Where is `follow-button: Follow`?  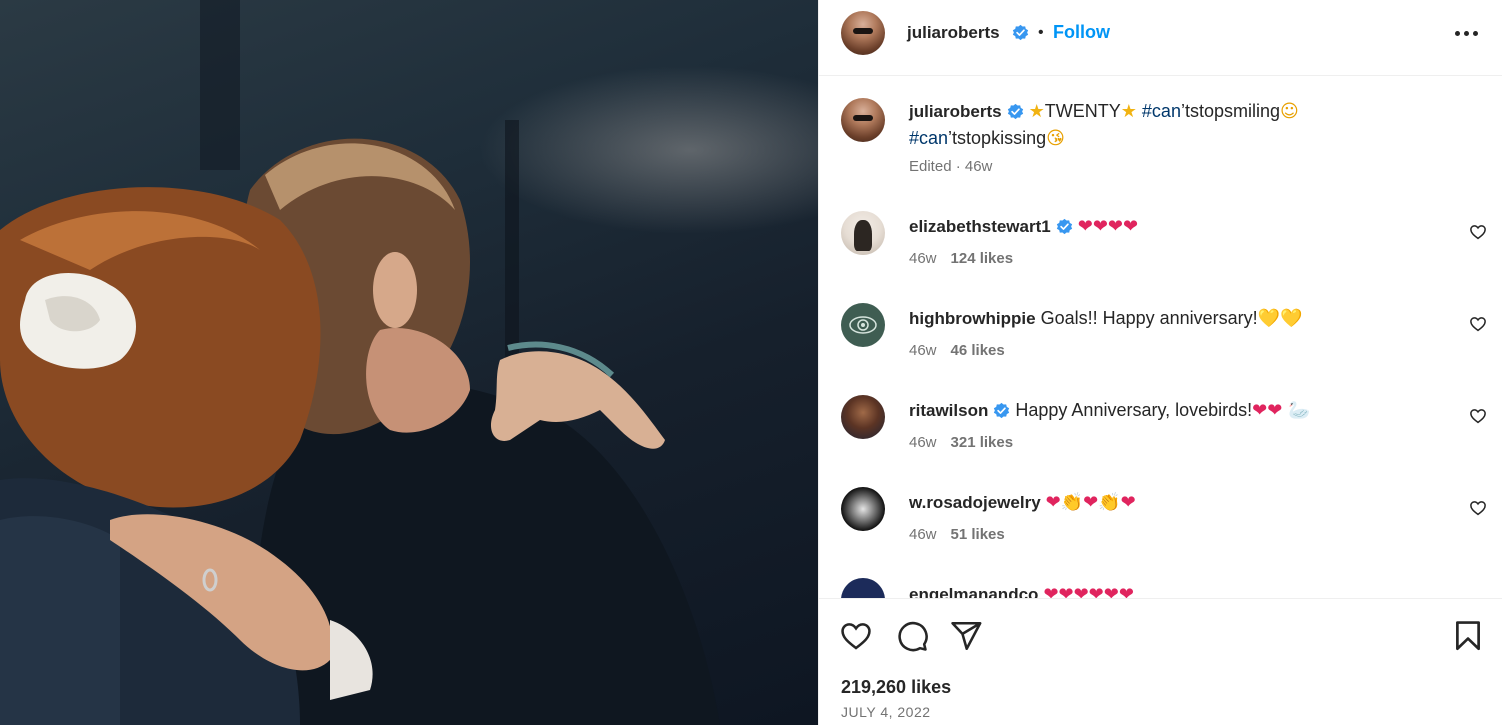
follow-button: Follow is located at coordinates (1081, 32).